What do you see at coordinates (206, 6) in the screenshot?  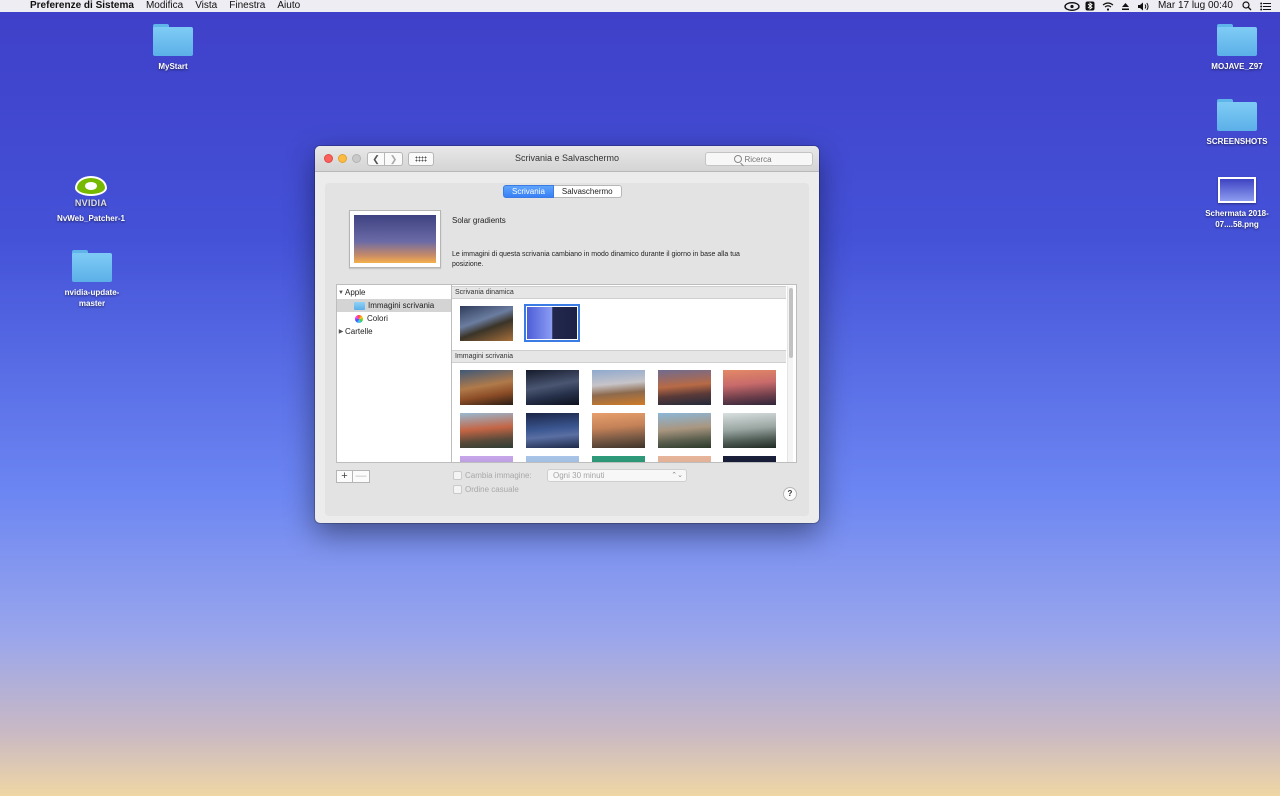 I see `menu-vista: Vista` at bounding box center [206, 6].